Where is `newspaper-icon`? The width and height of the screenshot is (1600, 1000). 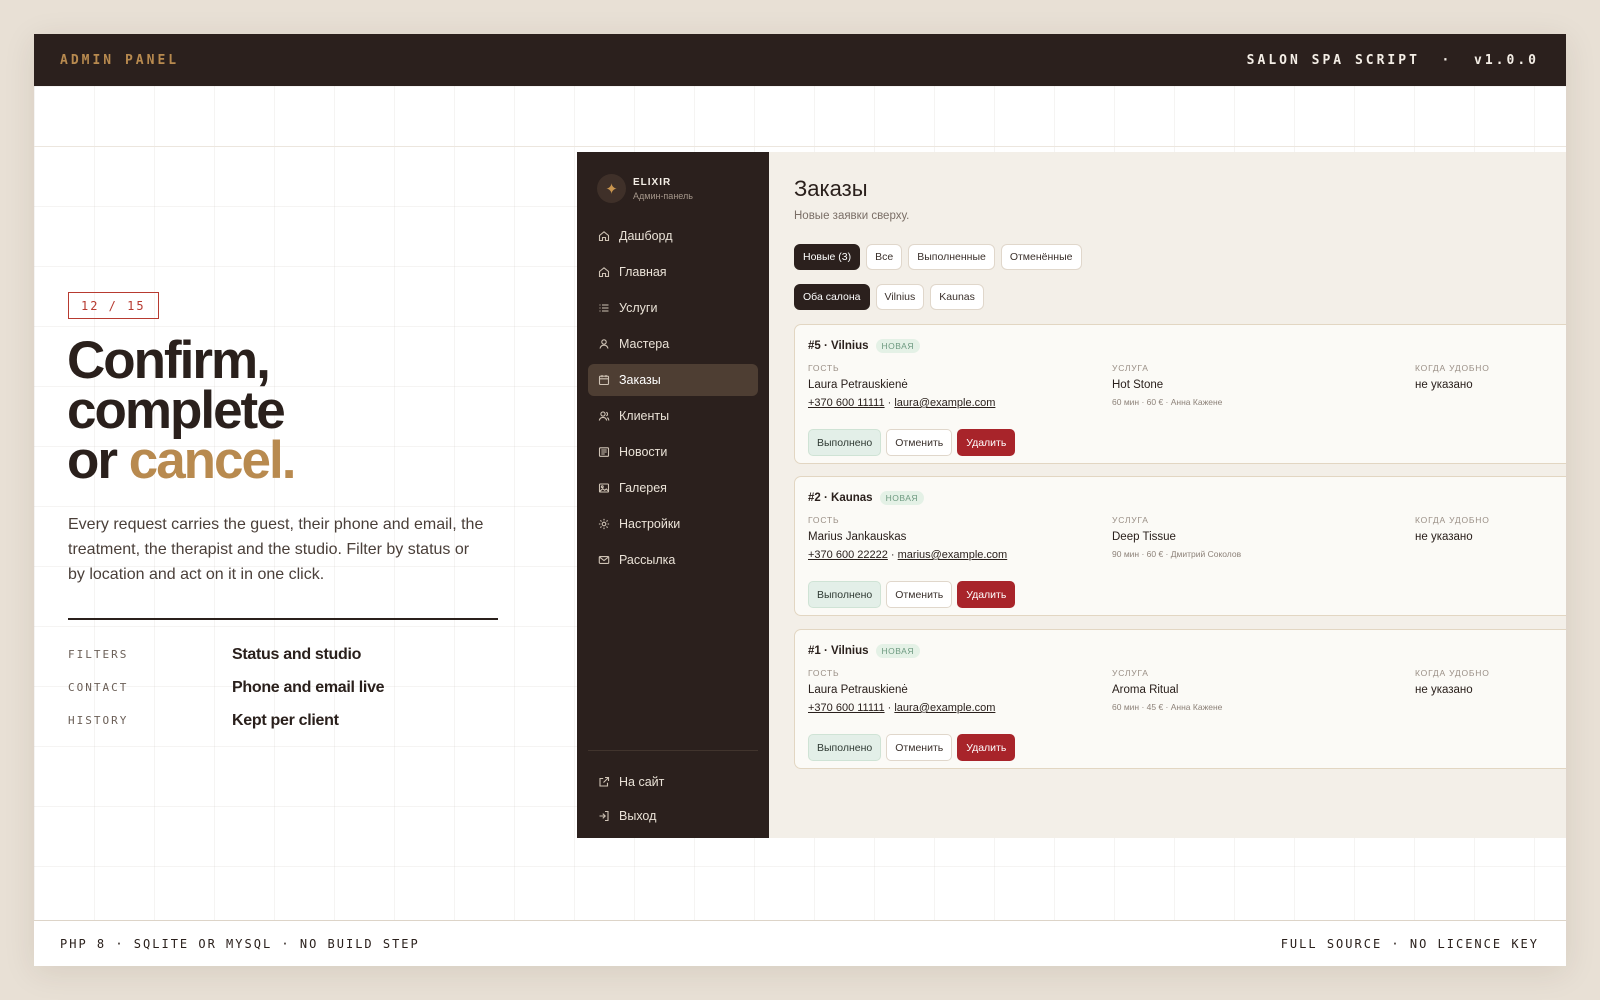 newspaper-icon is located at coordinates (604, 452).